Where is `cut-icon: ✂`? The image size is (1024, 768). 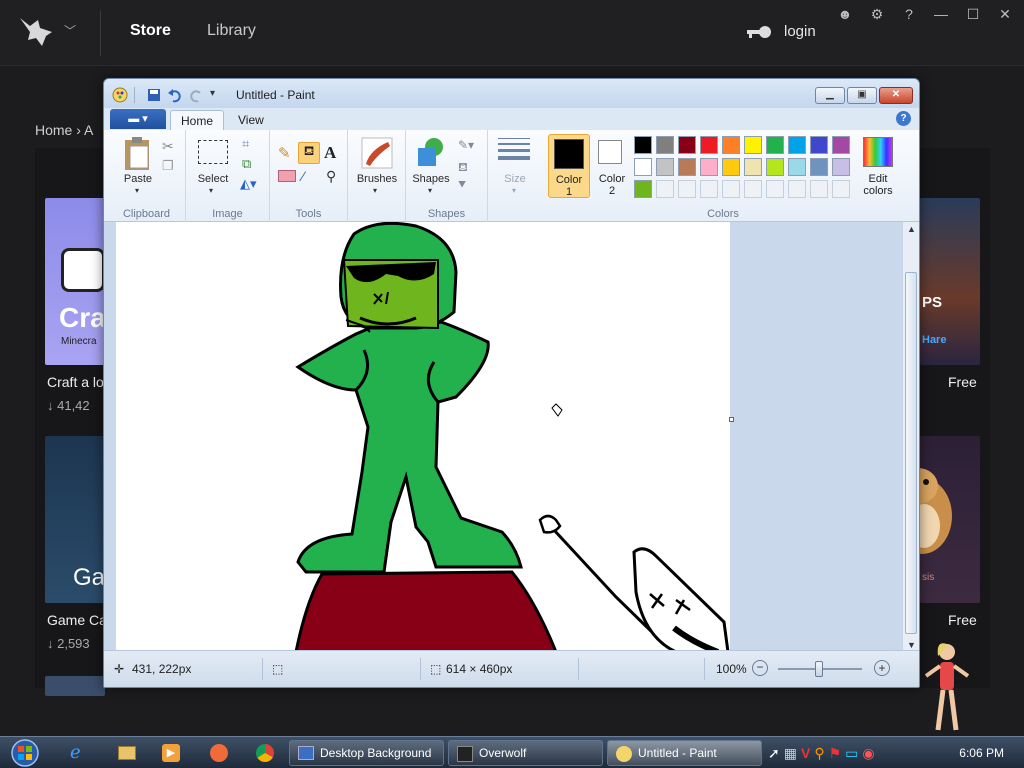
cut-icon: ✂ is located at coordinates (170, 146).